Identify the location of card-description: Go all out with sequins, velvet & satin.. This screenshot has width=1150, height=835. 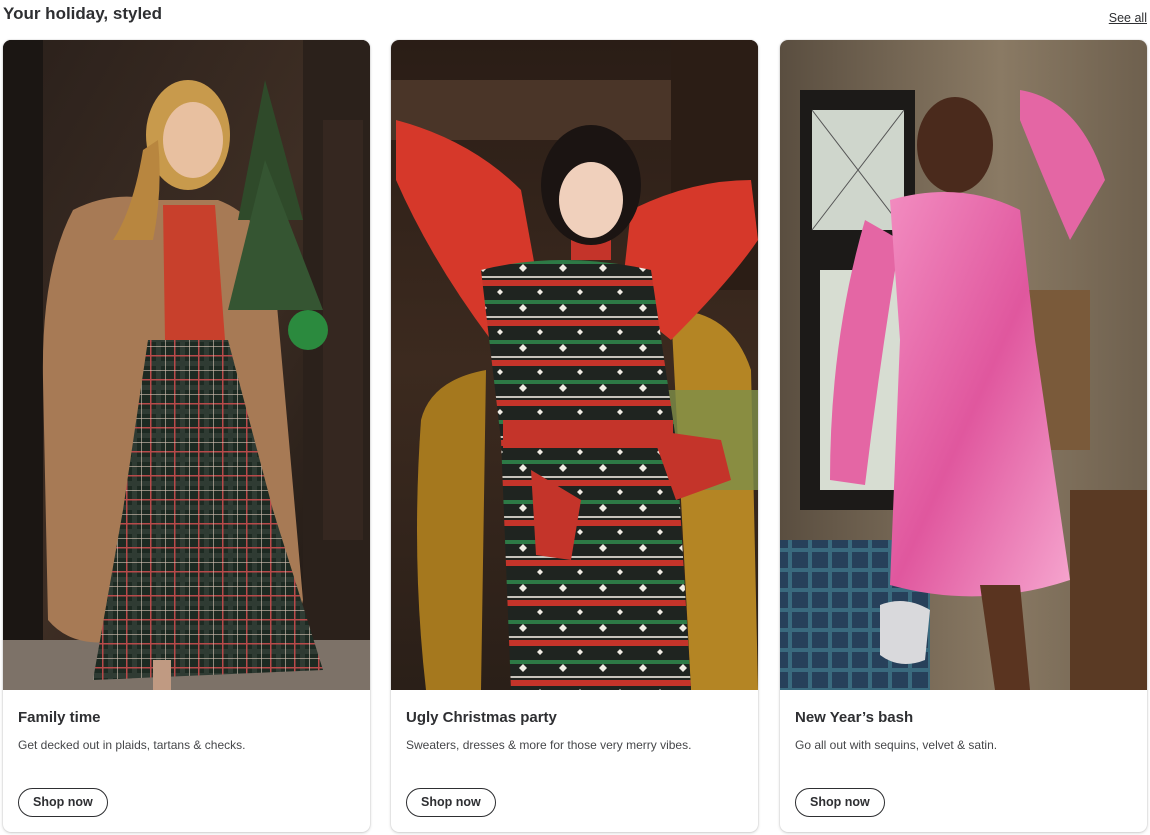
(896, 745).